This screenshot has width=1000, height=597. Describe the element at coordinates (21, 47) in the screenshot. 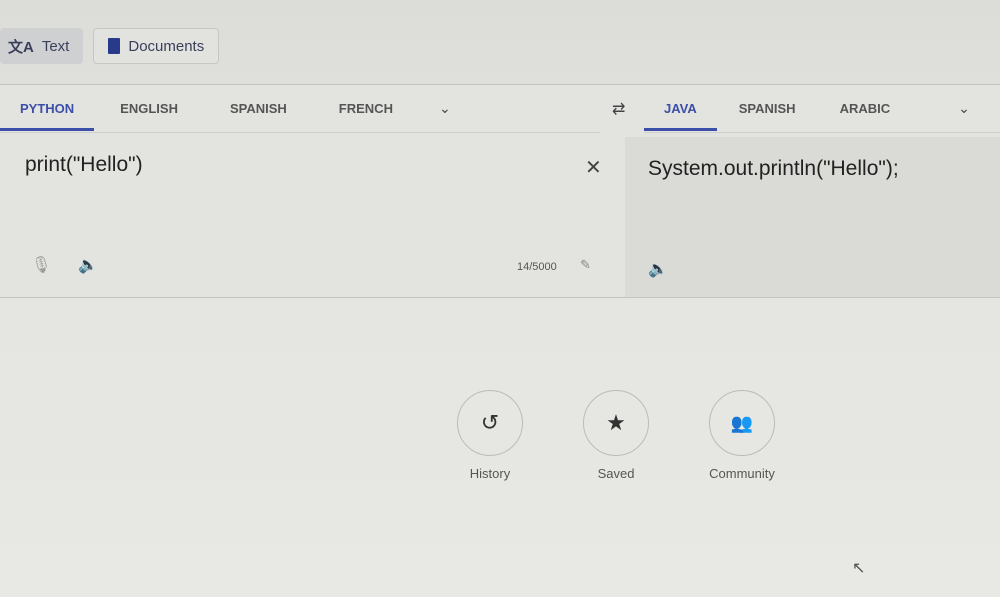

I see `translate-icon: 文A` at that location.